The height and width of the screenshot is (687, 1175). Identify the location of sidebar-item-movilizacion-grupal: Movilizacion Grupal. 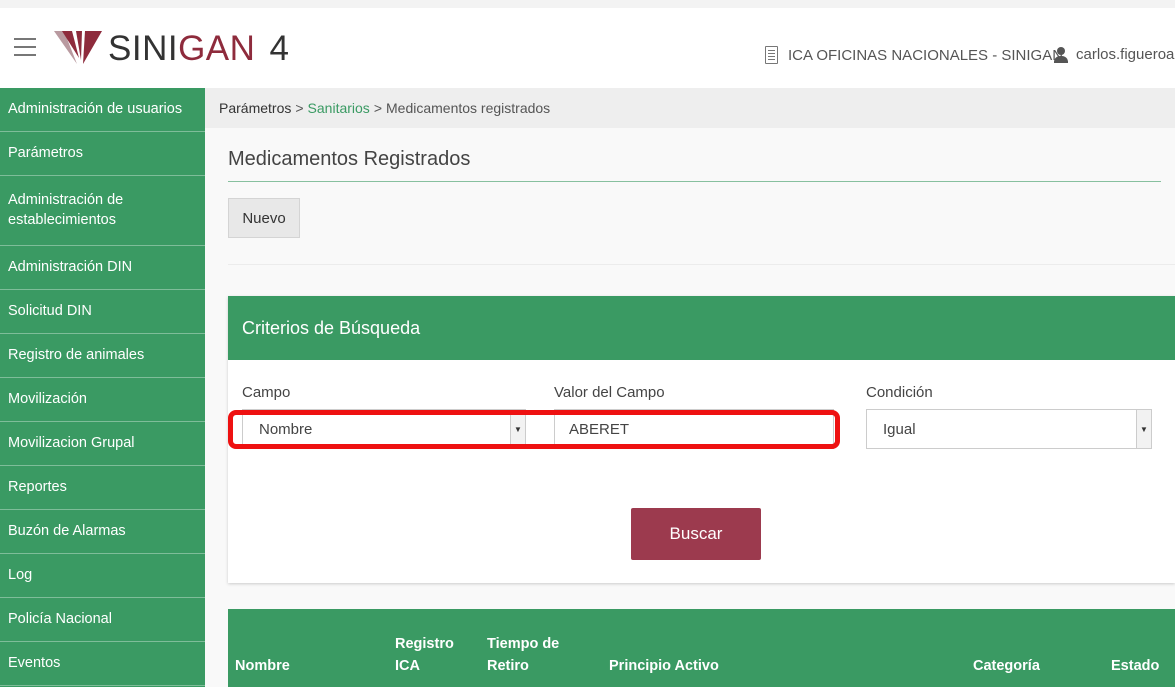
(102, 444).